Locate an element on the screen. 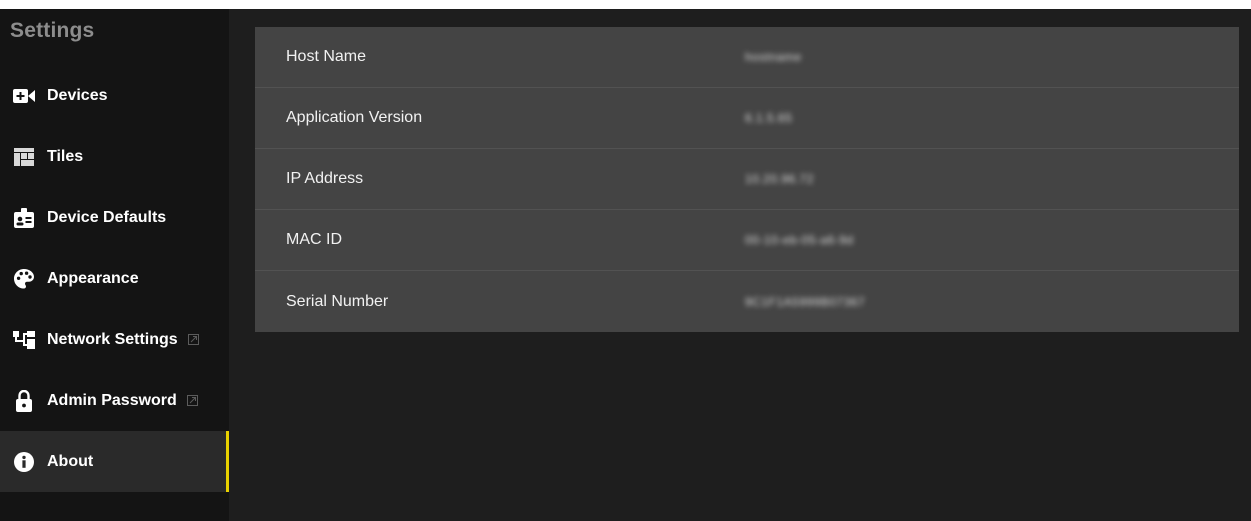 The height and width of the screenshot is (521, 1251). sidebar-item-label: Admin Password is located at coordinates (112, 400).